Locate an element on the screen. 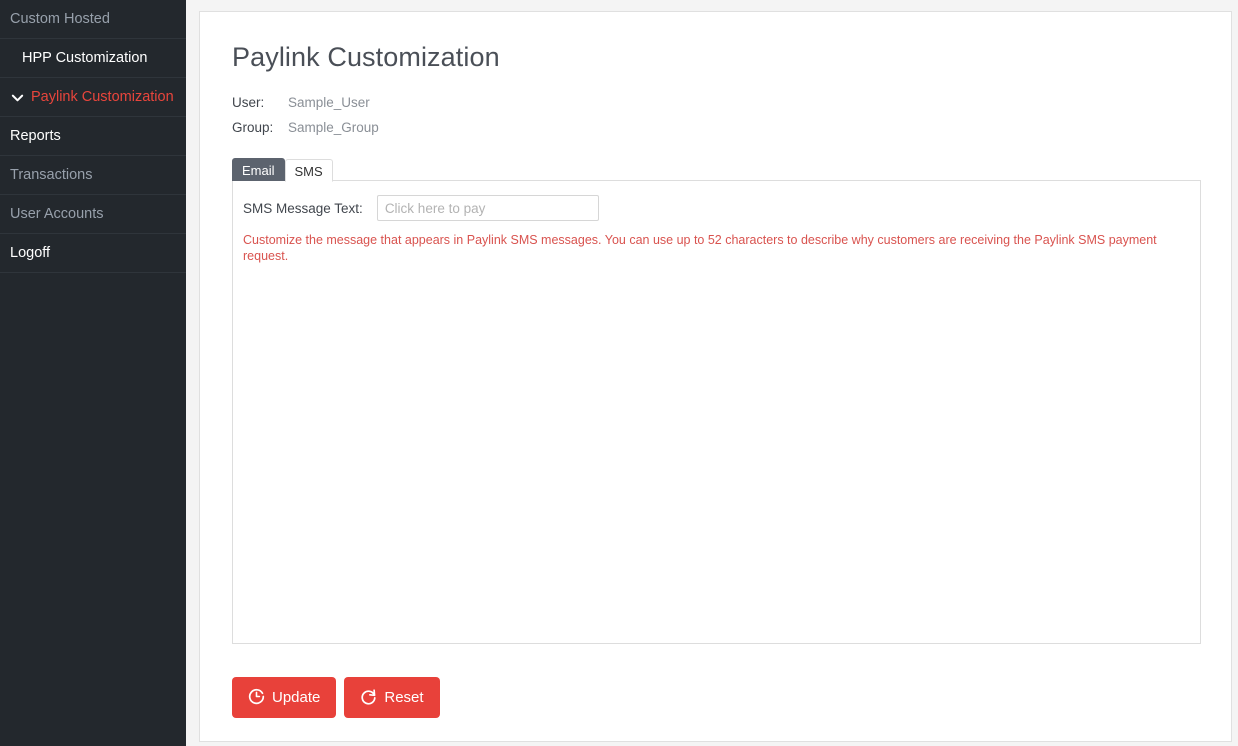 The image size is (1238, 746). sidebar-item-label: Paylink Customization is located at coordinates (102, 97).